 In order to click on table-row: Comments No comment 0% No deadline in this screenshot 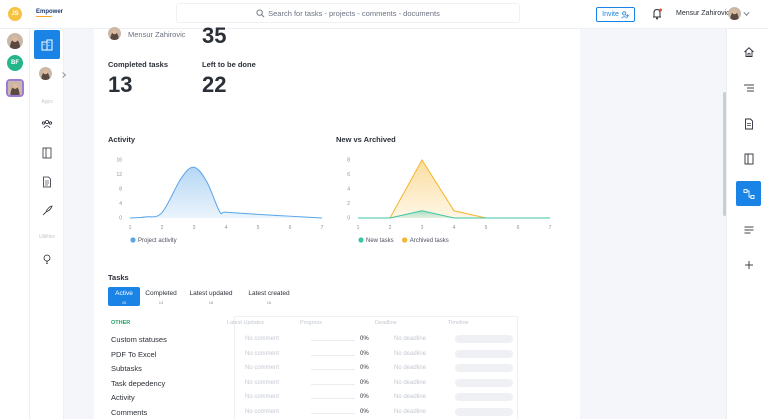, I will do `click(314, 412)`.